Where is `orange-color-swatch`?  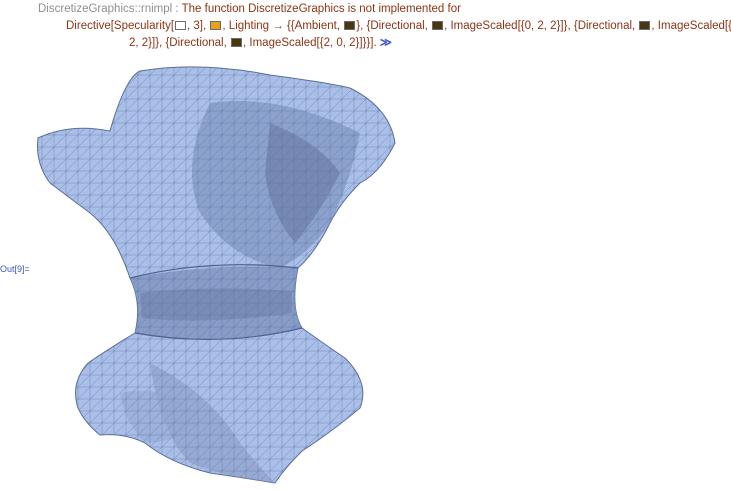 orange-color-swatch is located at coordinates (216, 25).